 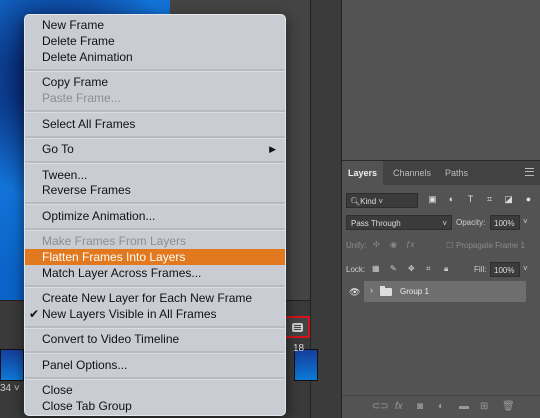 What do you see at coordinates (75, 82) in the screenshot?
I see `menu-item-label: Copy Frame` at bounding box center [75, 82].